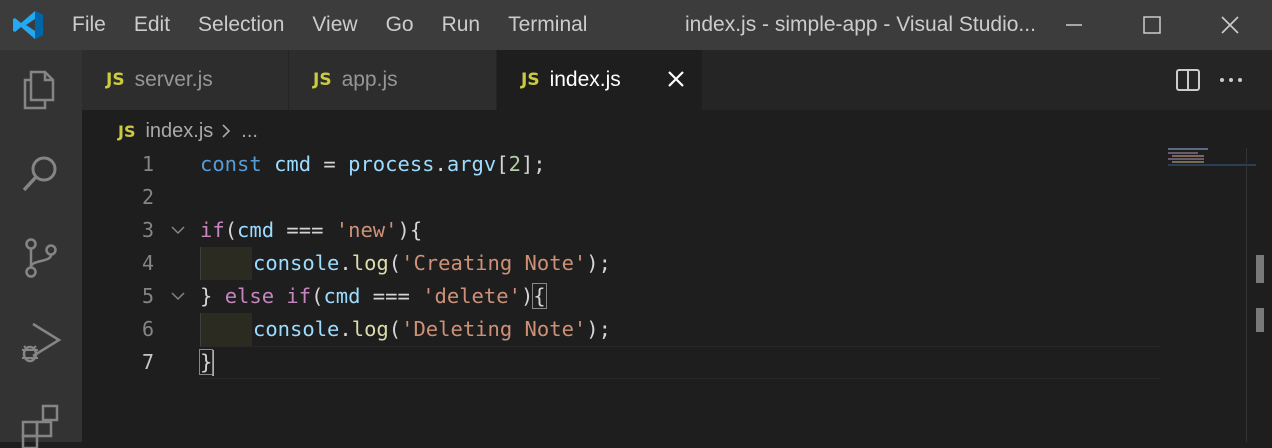  I want to click on tab-server-js: JS server.js, so click(185, 80).